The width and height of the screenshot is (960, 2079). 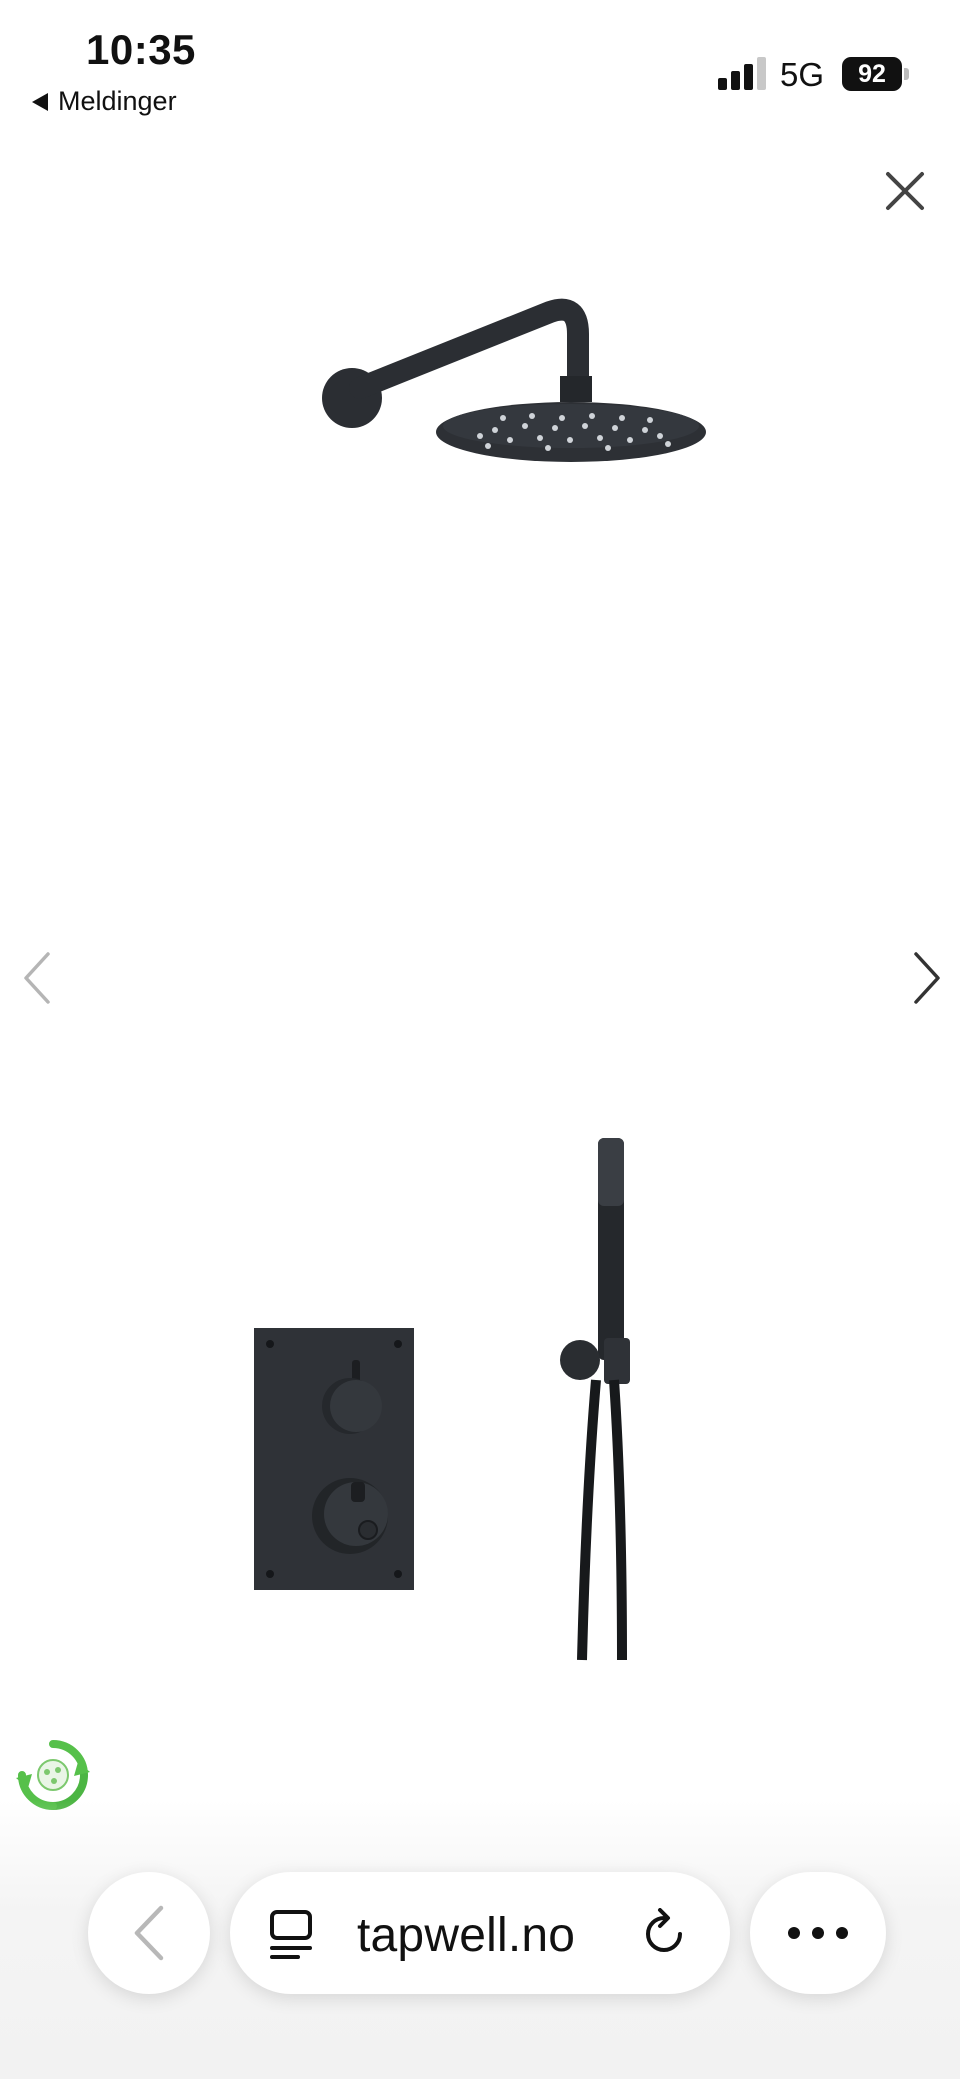 I want to click on more-options-button, so click(x=818, y=1933).